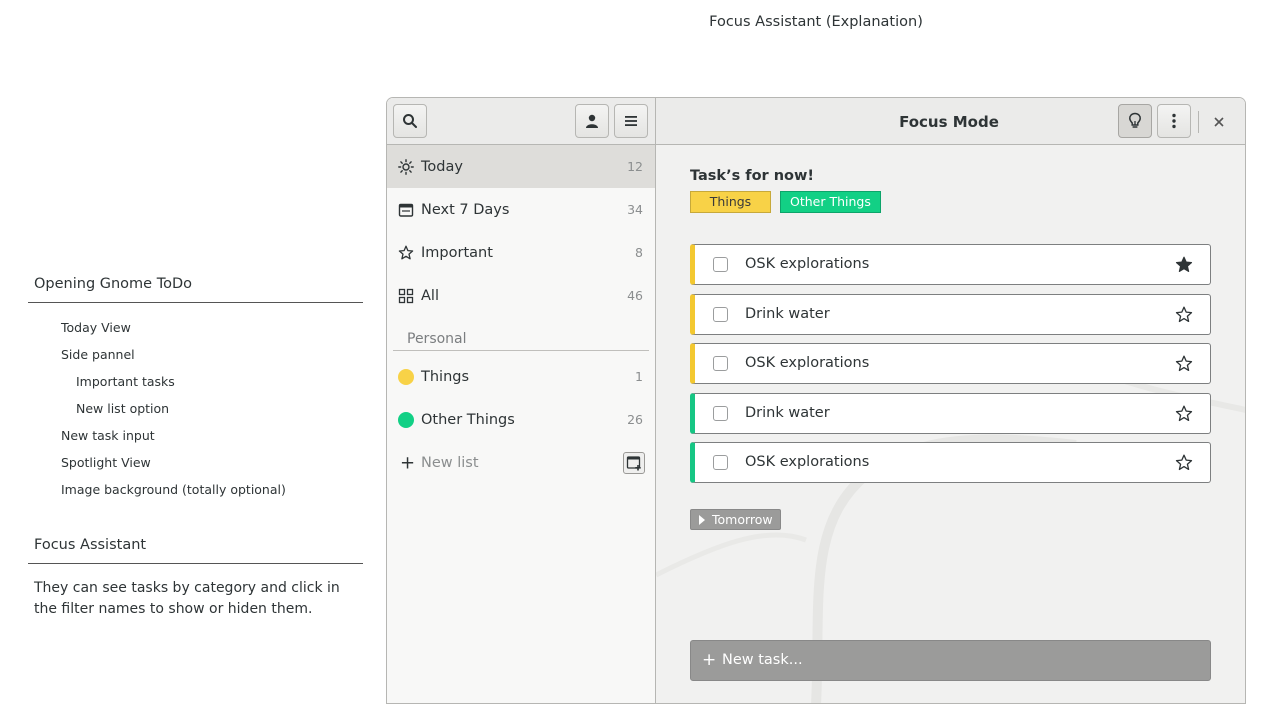  Describe the element at coordinates (521, 462) in the screenshot. I see `new-list-item: + New list` at that location.